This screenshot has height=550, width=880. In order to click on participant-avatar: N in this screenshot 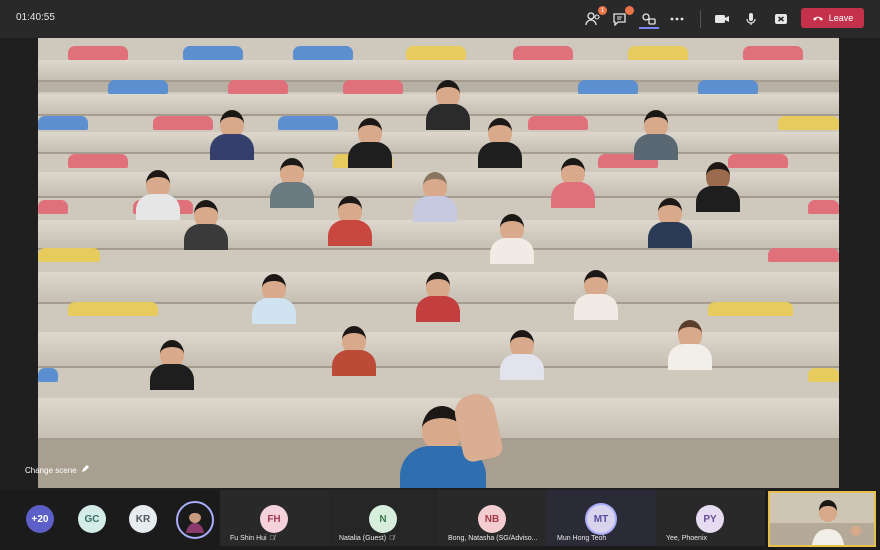, I will do `click(383, 519)`.